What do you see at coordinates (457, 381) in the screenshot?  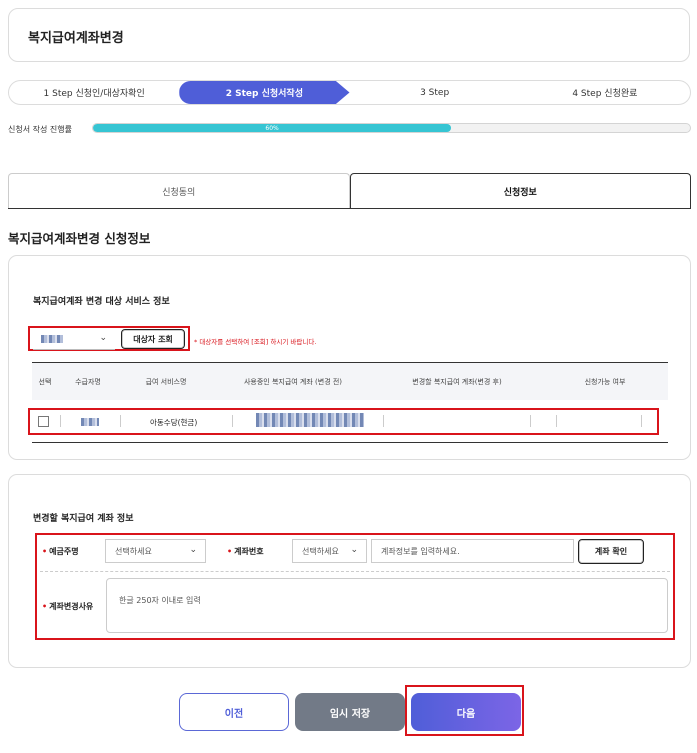 I see `col-new-account: 변경할 복지급여 계좌(변경 후)` at bounding box center [457, 381].